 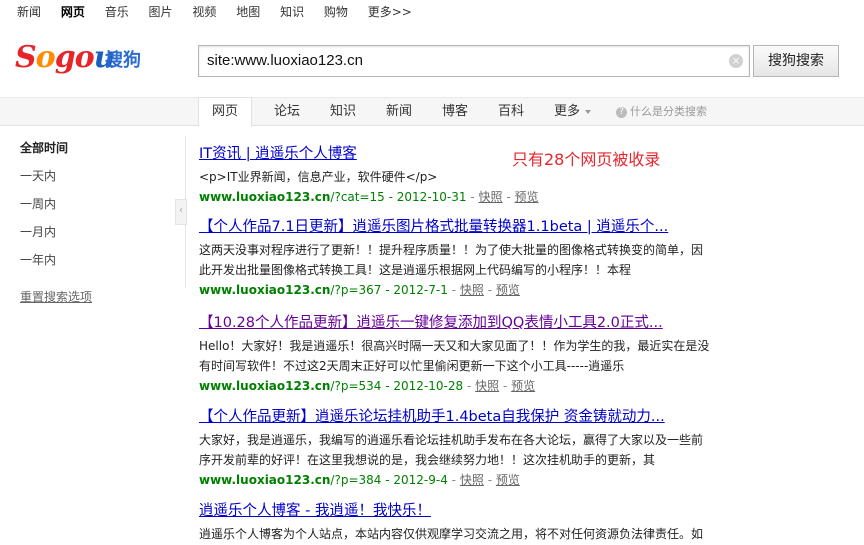 What do you see at coordinates (427, 460) in the screenshot?
I see `snippet-line: 序开发前辈的好评！在这里我想说的是，我会继续努力地！！这次挂机助手的更新，其` at bounding box center [427, 460].